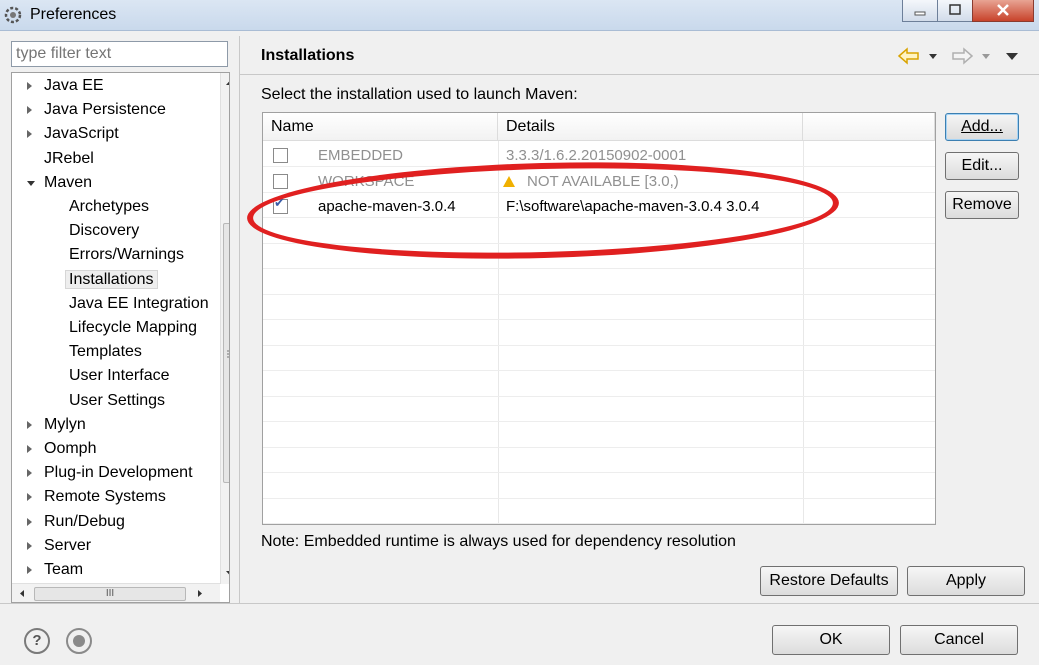 This screenshot has height=665, width=1039. I want to click on tree-item: Java Persistence, so click(96, 110).